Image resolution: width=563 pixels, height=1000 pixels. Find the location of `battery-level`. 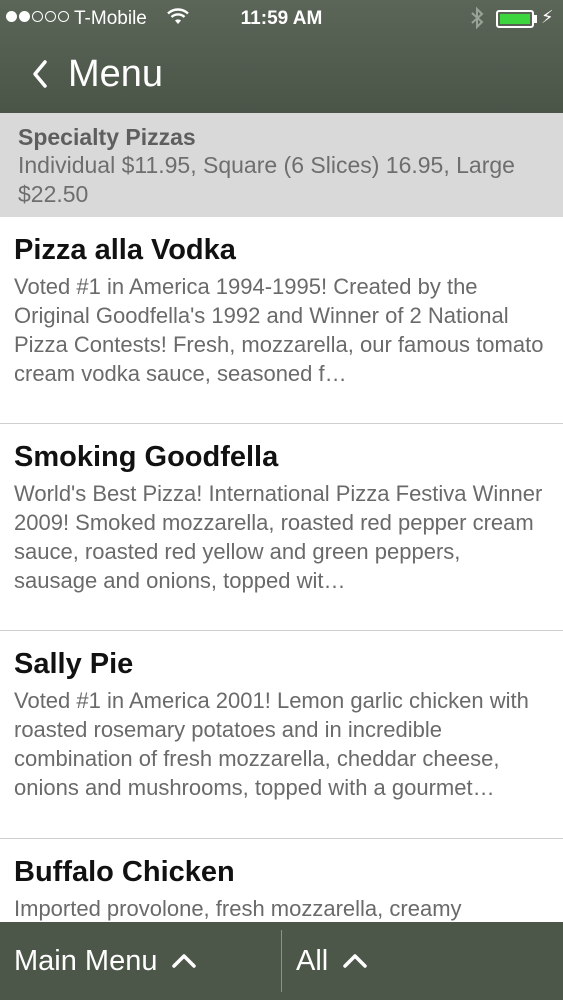

battery-level is located at coordinates (515, 19).